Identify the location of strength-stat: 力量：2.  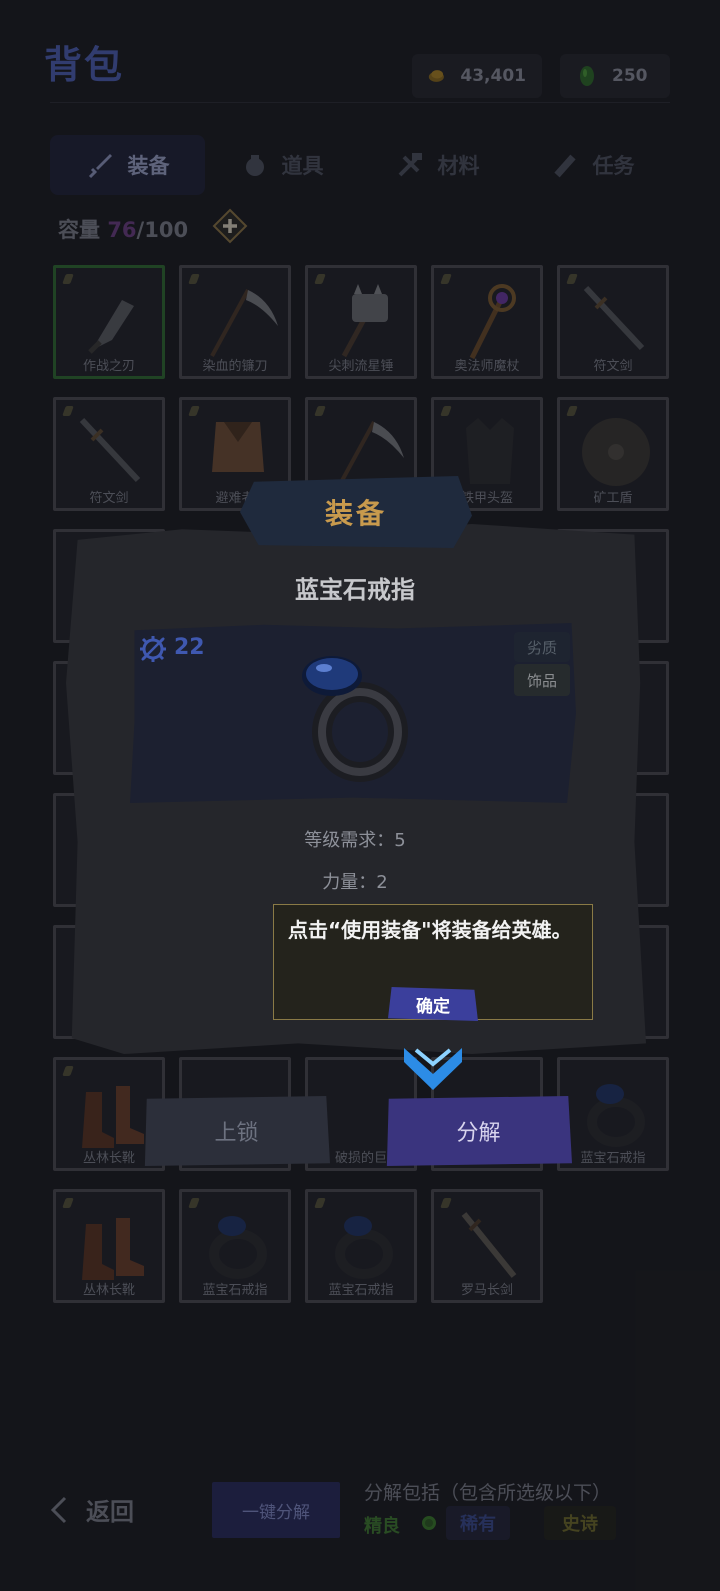
(355, 882).